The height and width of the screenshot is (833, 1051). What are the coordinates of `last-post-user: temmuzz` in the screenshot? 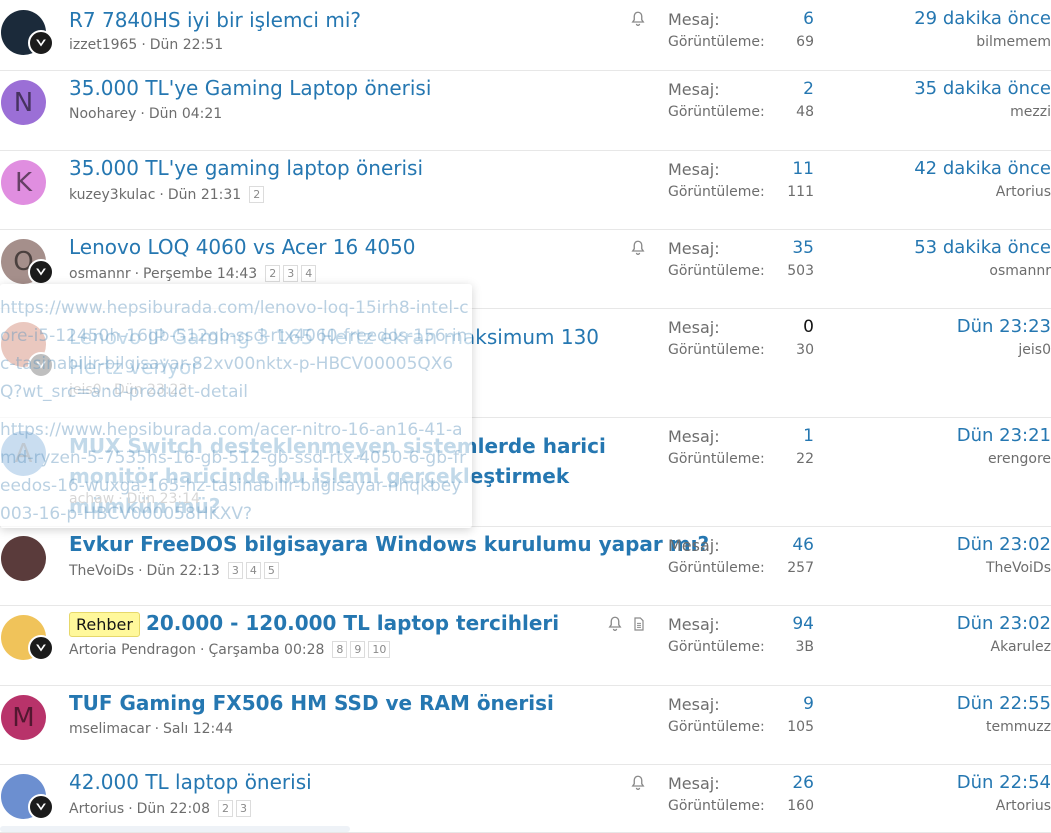 It's located at (1018, 727).